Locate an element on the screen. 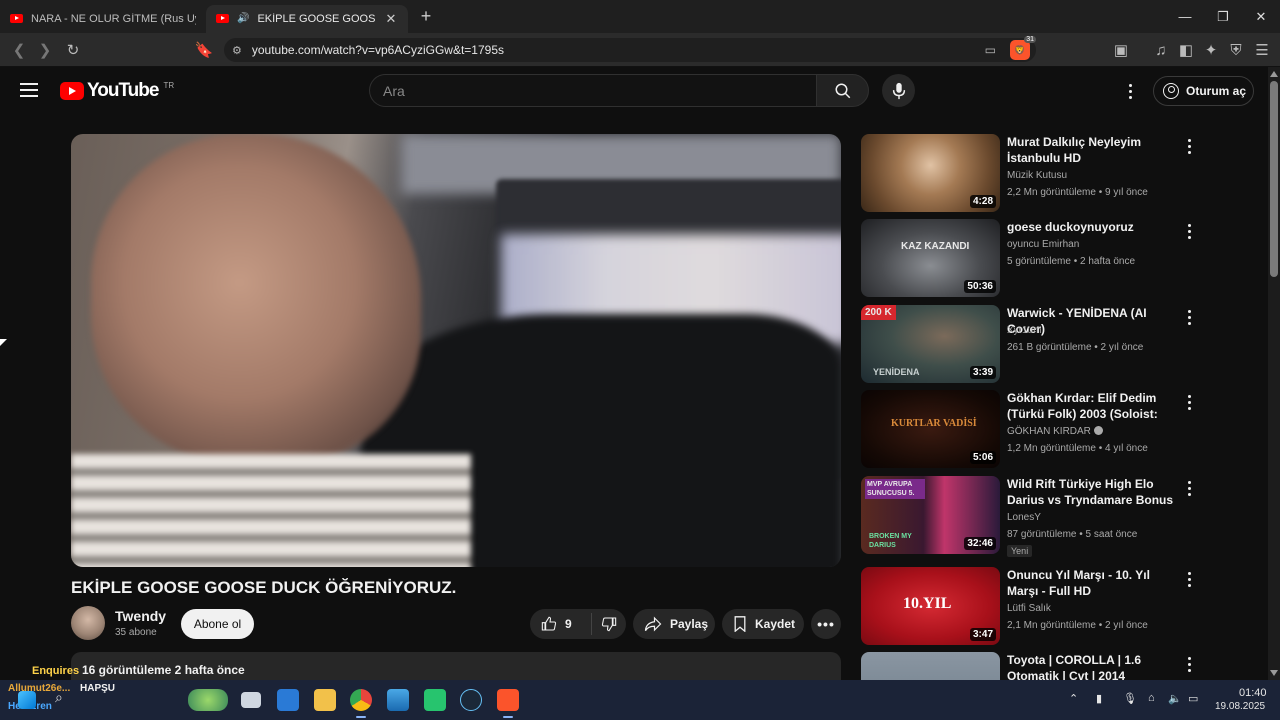 Image resolution: width=1280 pixels, height=720 pixels. video-thumbnail: KAZ KAZANDI 50:36 is located at coordinates (930, 258).